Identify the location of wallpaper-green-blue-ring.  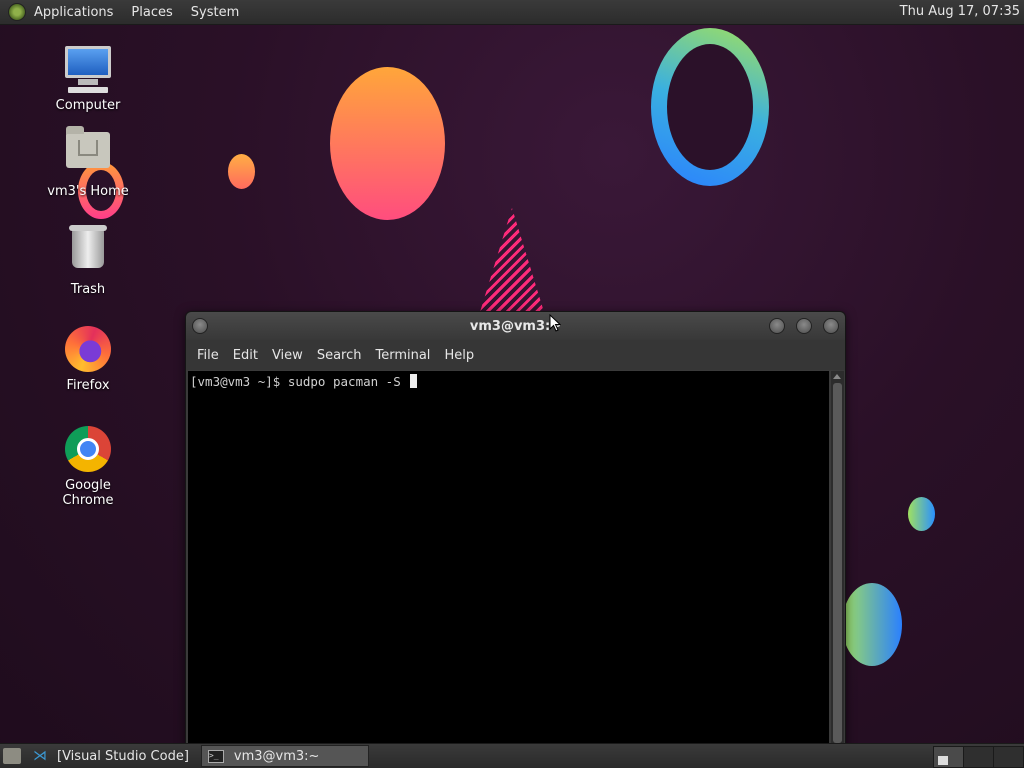
(710, 107).